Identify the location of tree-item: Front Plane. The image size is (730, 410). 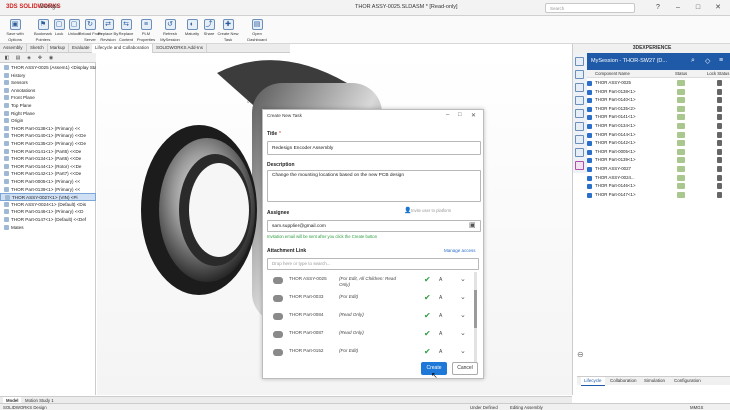
(48, 98).